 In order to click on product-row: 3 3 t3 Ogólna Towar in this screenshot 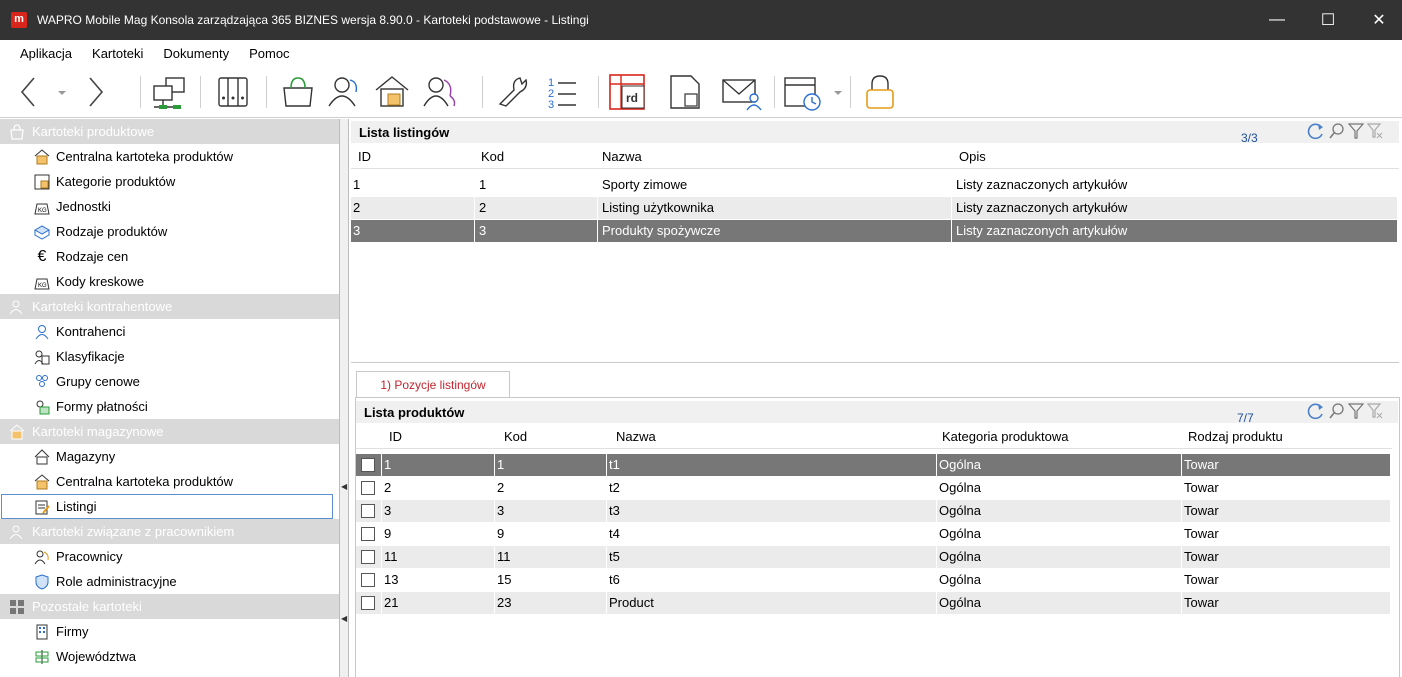, I will do `click(873, 511)`.